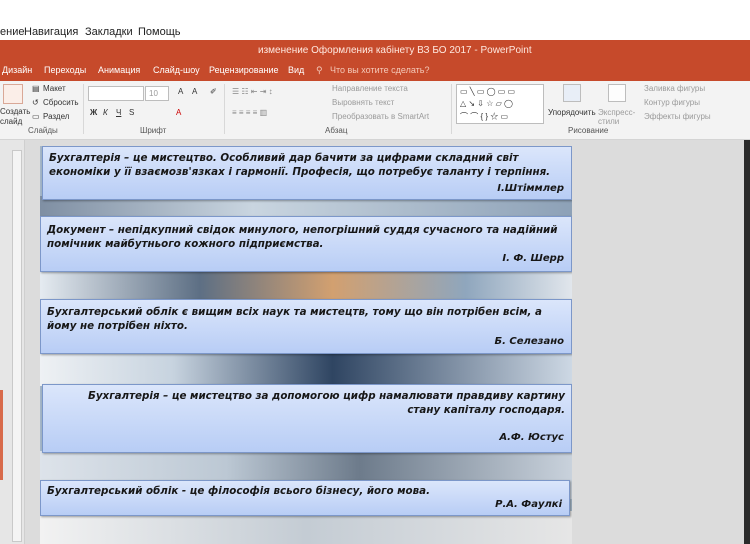 This screenshot has width=750, height=544. Describe the element at coordinates (43, 130) in the screenshot. I see `group-label-slides: Слайды` at that location.